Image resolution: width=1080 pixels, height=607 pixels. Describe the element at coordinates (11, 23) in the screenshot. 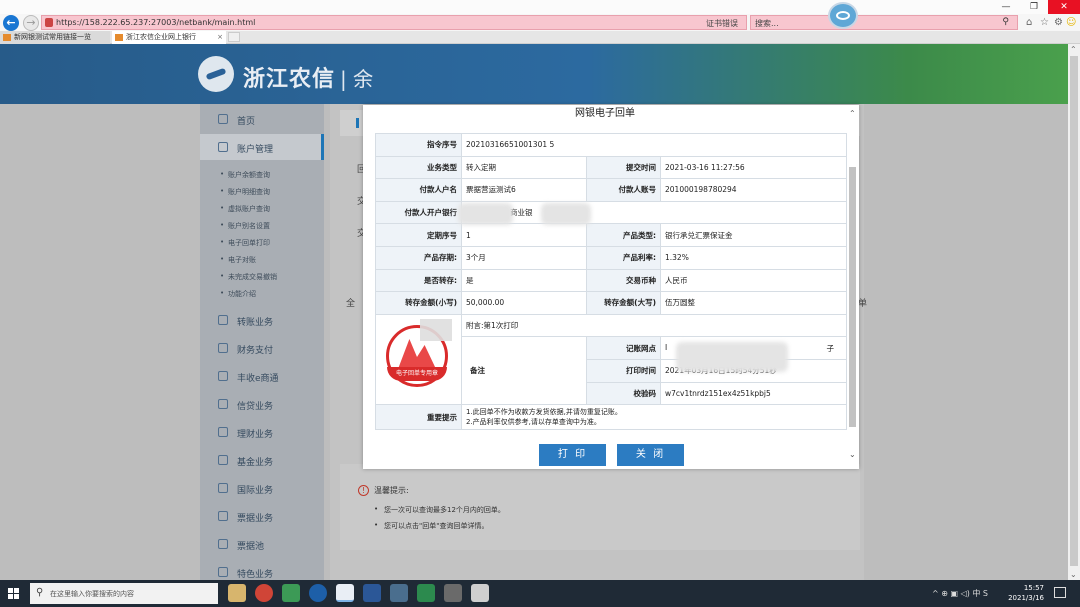

I see `back-button: ←` at that location.